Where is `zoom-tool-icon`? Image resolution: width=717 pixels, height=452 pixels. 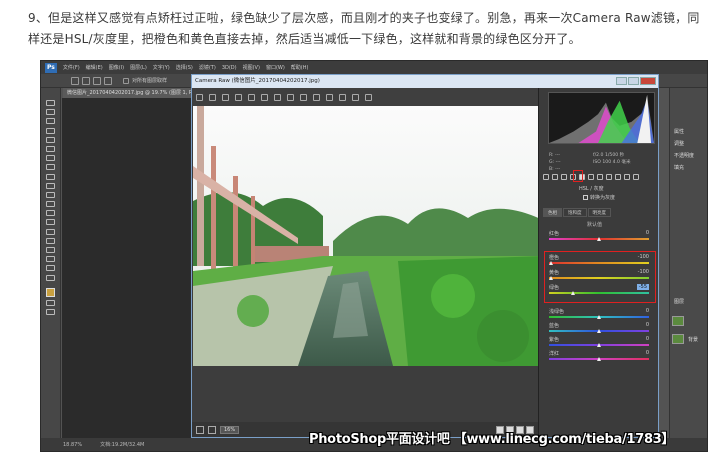 zoom-tool-icon is located at coordinates (50, 277).